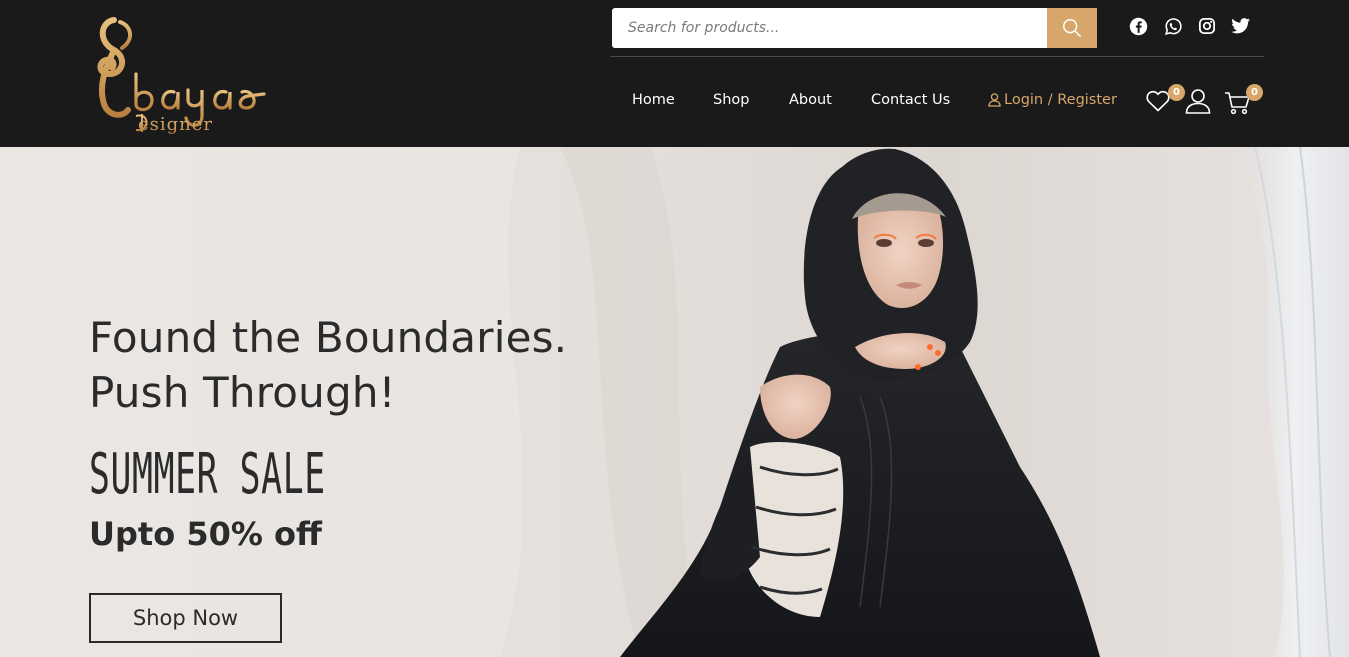 Image resolution: width=1349 pixels, height=657 pixels. I want to click on account-icon, so click(1198, 101).